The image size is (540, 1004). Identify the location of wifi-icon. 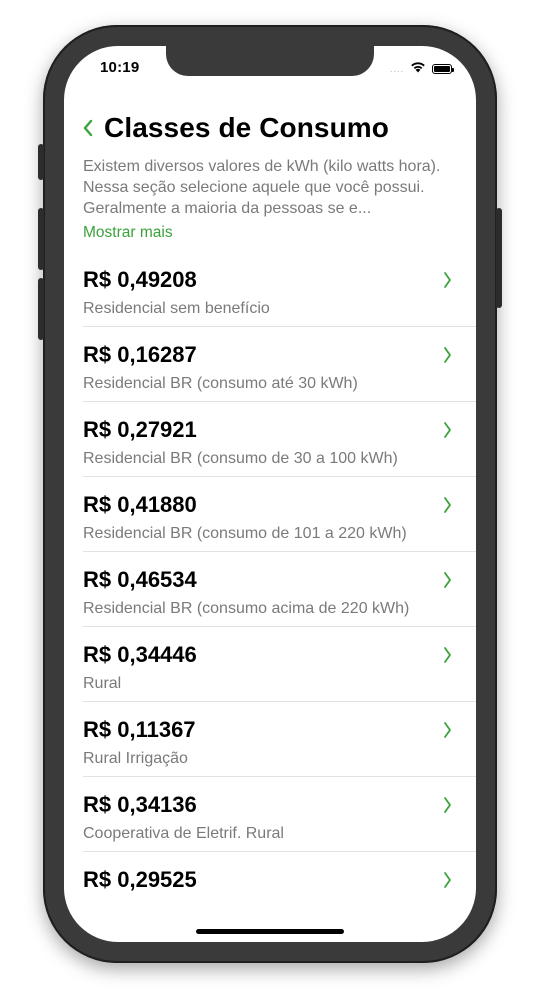
(418, 69).